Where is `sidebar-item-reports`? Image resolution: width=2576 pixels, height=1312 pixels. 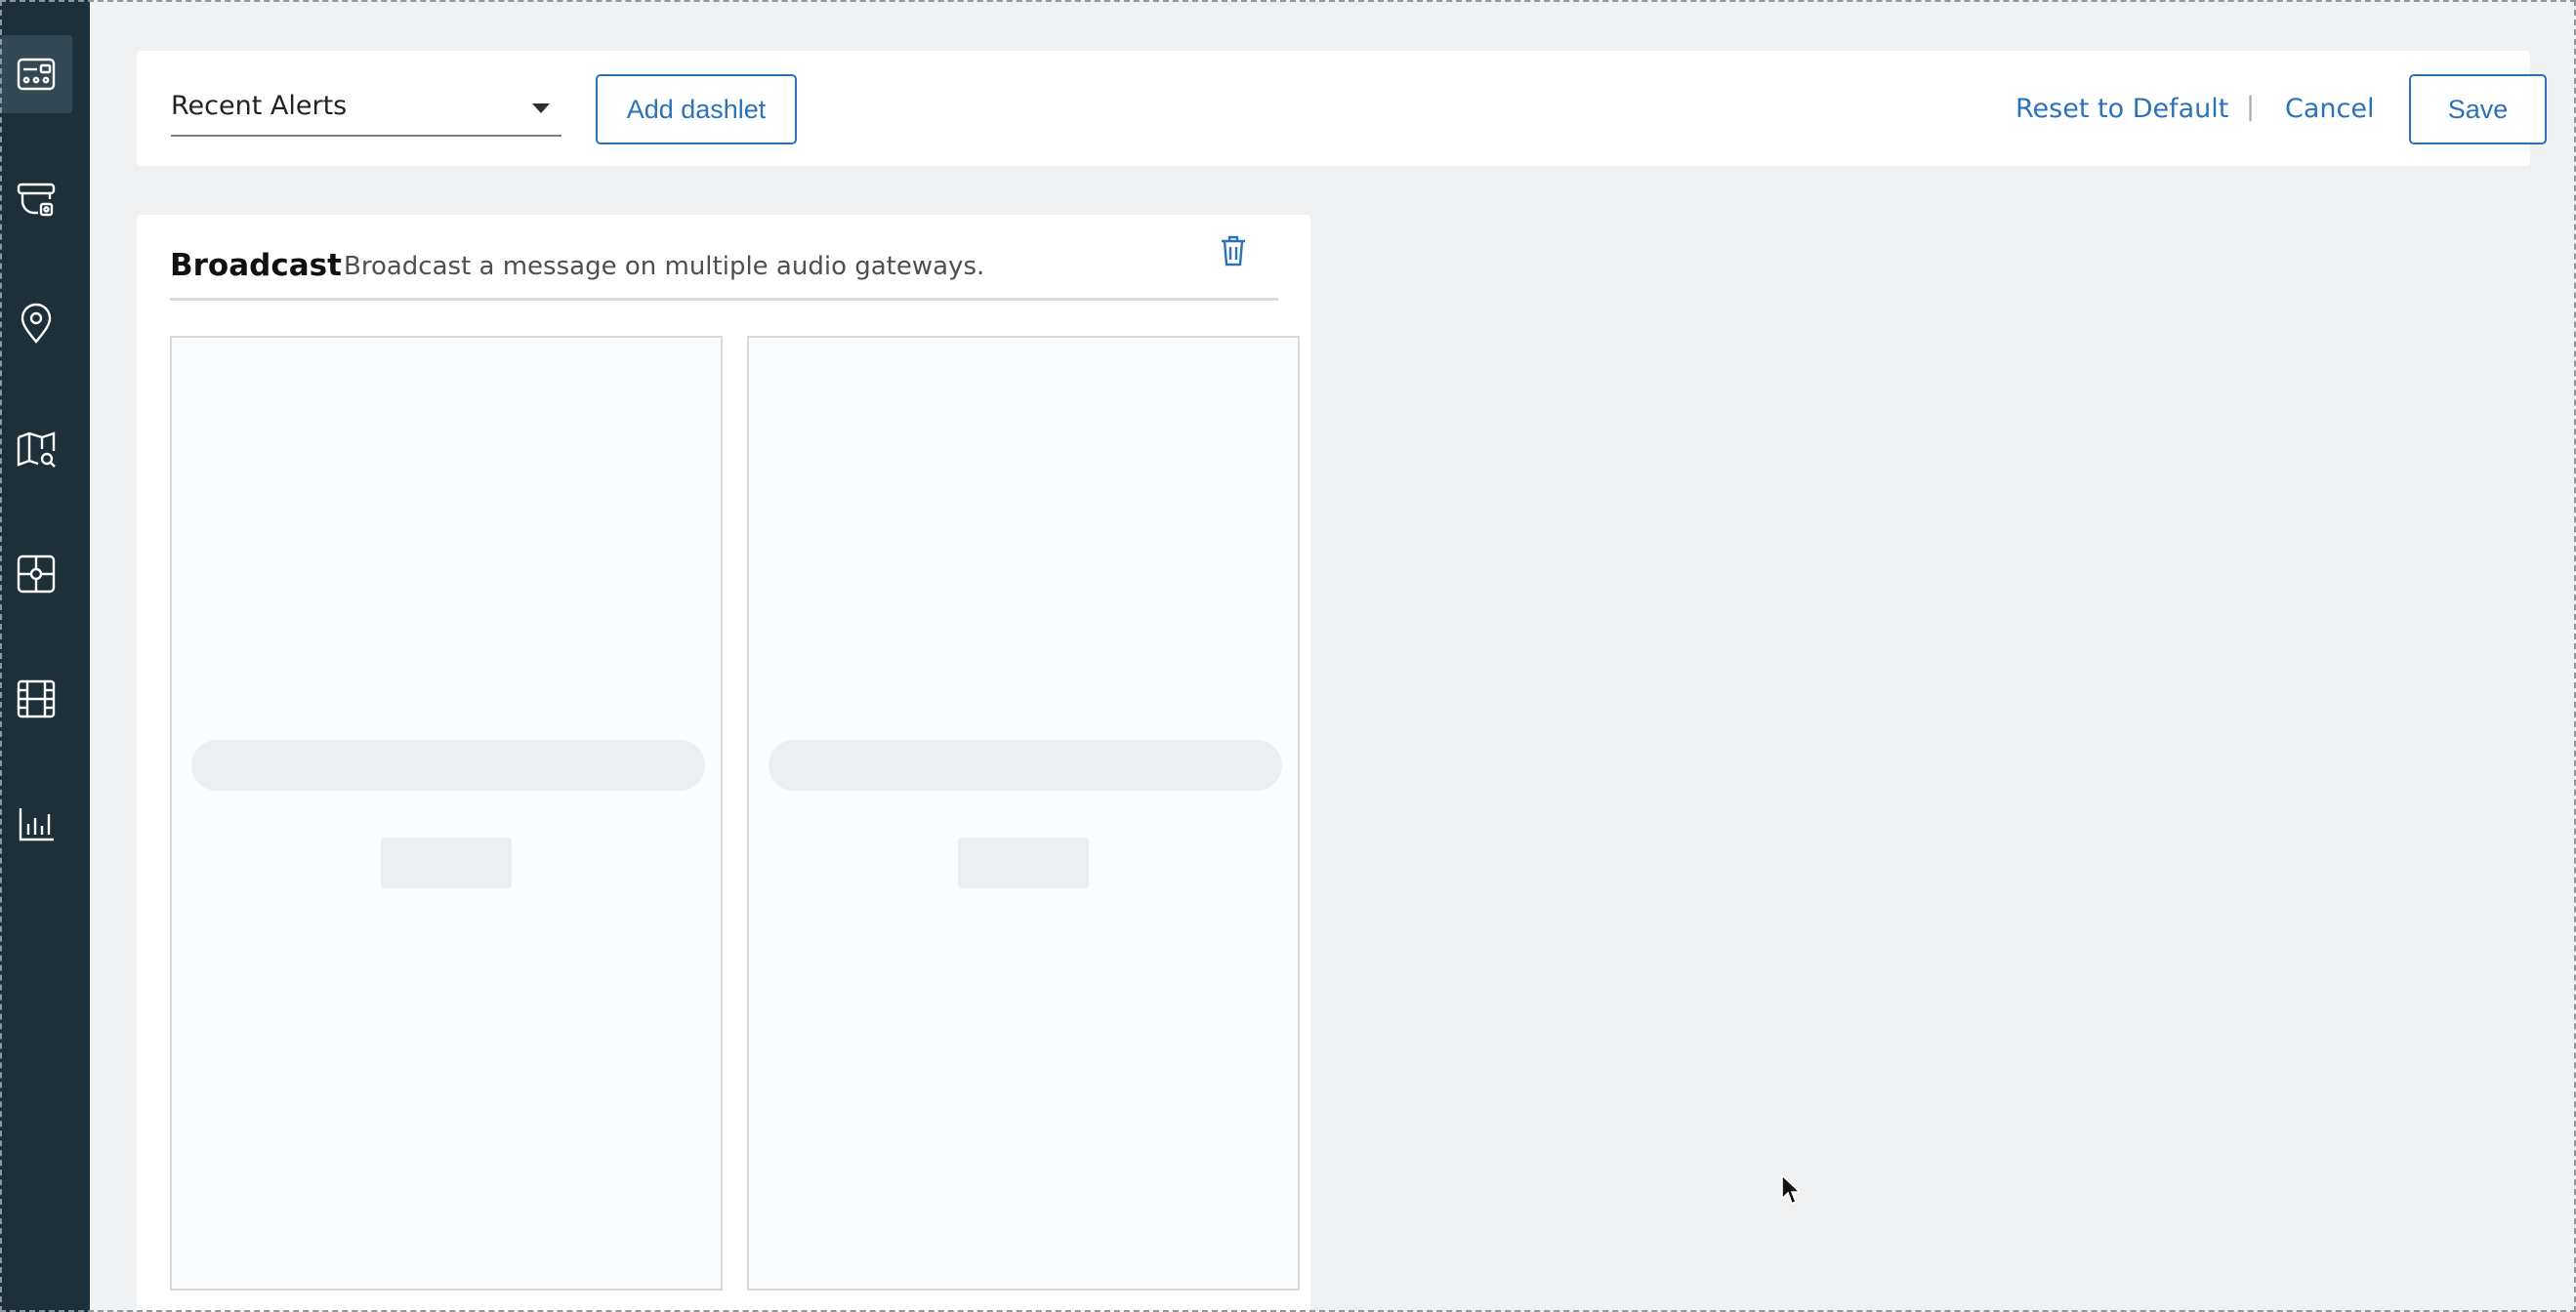 sidebar-item-reports is located at coordinates (36, 824).